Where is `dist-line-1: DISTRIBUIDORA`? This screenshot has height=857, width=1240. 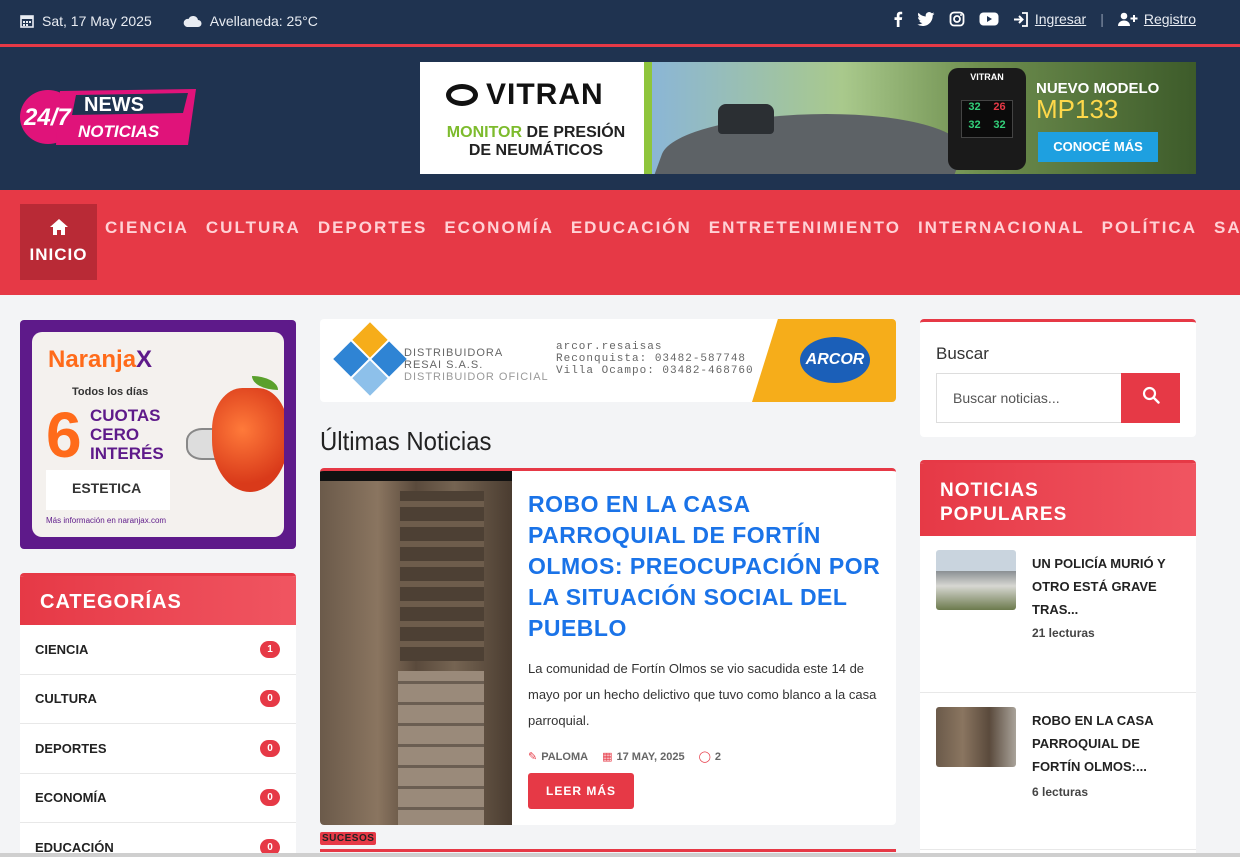 dist-line-1: DISTRIBUIDORA is located at coordinates (454, 353).